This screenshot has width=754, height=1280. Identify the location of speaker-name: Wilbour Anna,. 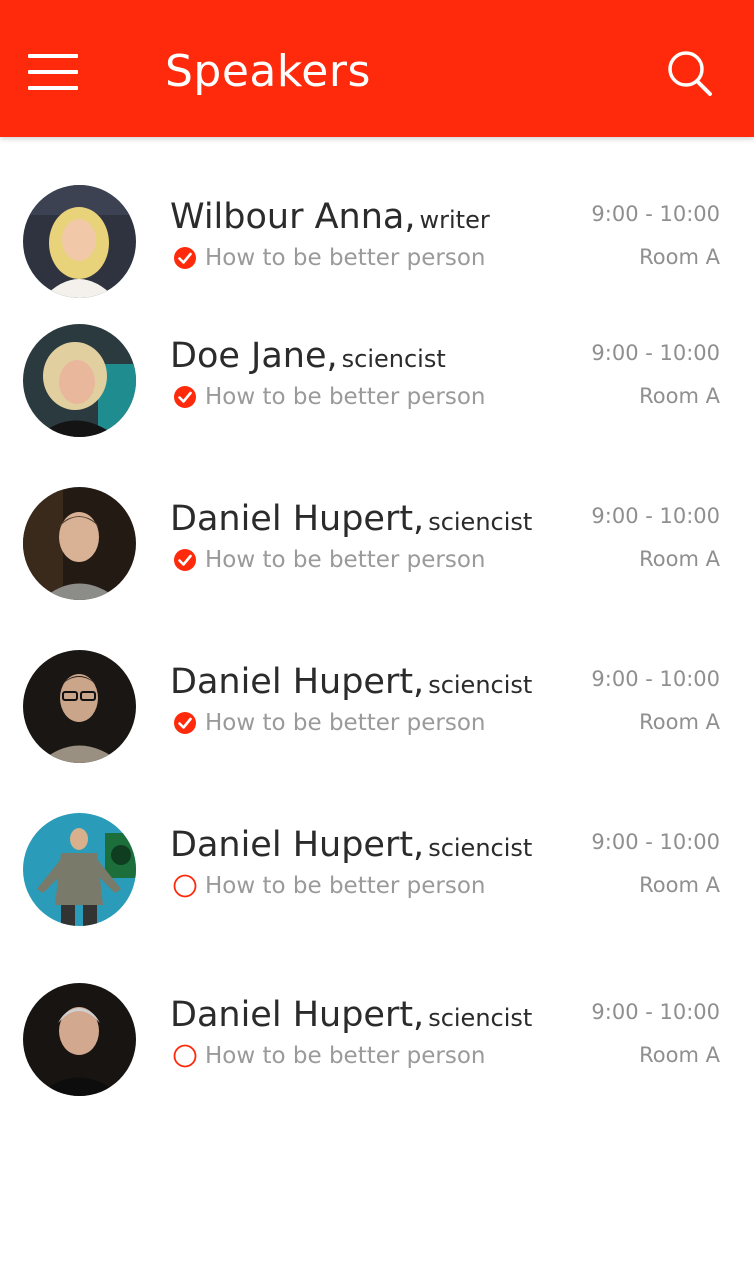
(293, 217).